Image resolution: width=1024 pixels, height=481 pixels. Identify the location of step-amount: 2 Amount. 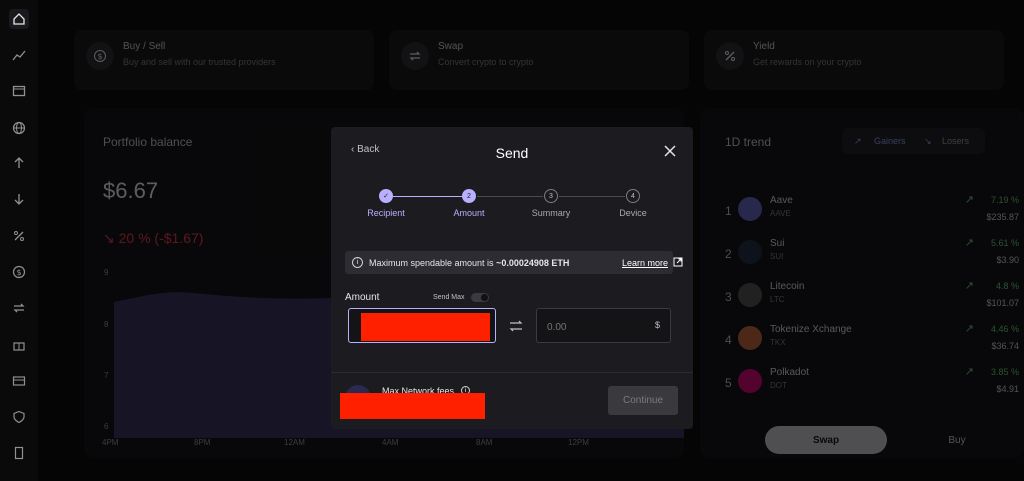
(469, 203).